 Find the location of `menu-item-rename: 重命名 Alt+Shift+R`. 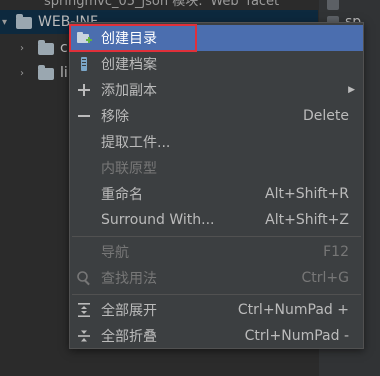

menu-item-rename: 重命名 Alt+Shift+R is located at coordinates (216, 194).